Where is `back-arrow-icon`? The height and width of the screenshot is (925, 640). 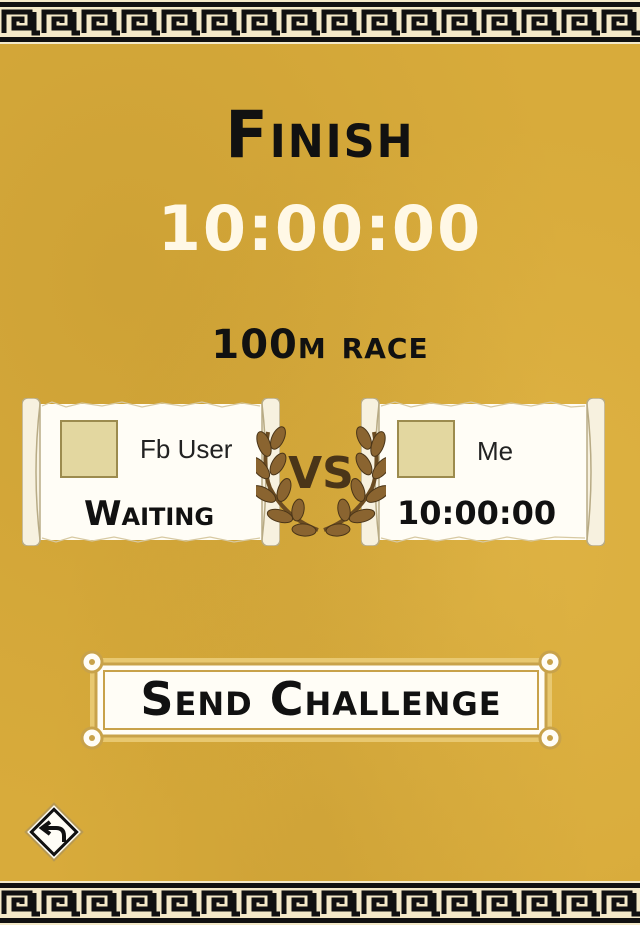 back-arrow-icon is located at coordinates (54, 832).